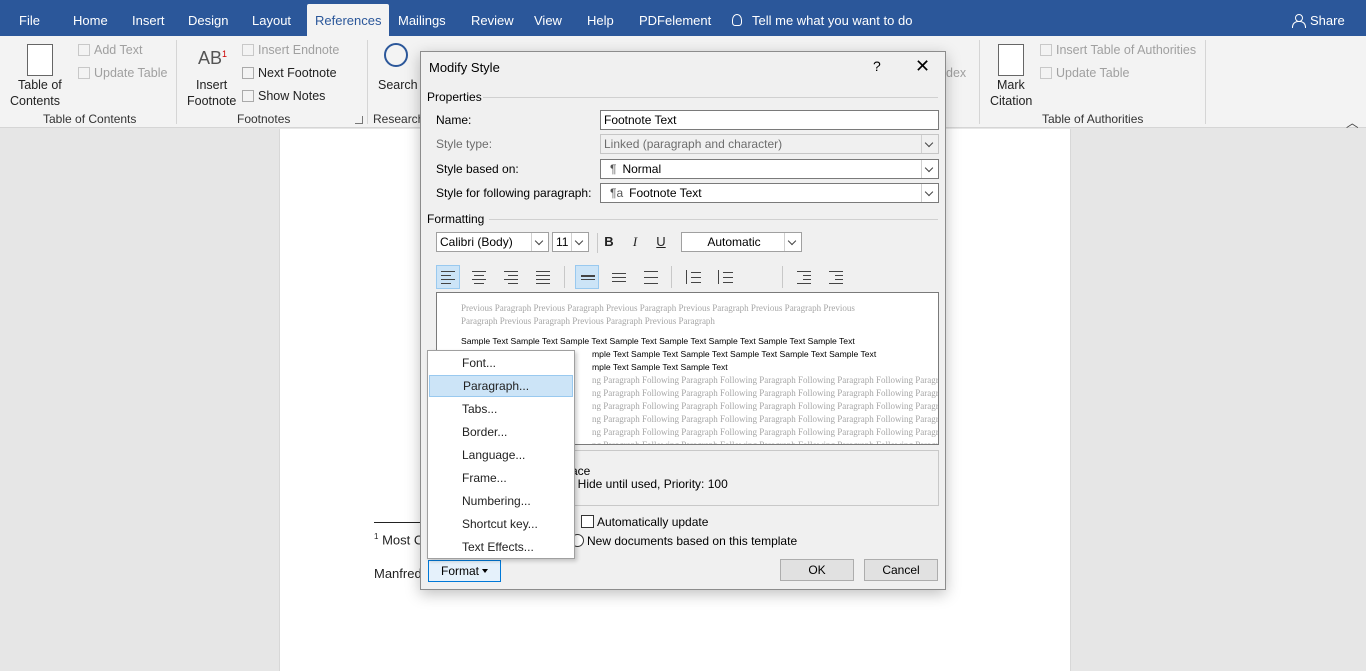  I want to click on font-color-select: Automatic, so click(741, 242).